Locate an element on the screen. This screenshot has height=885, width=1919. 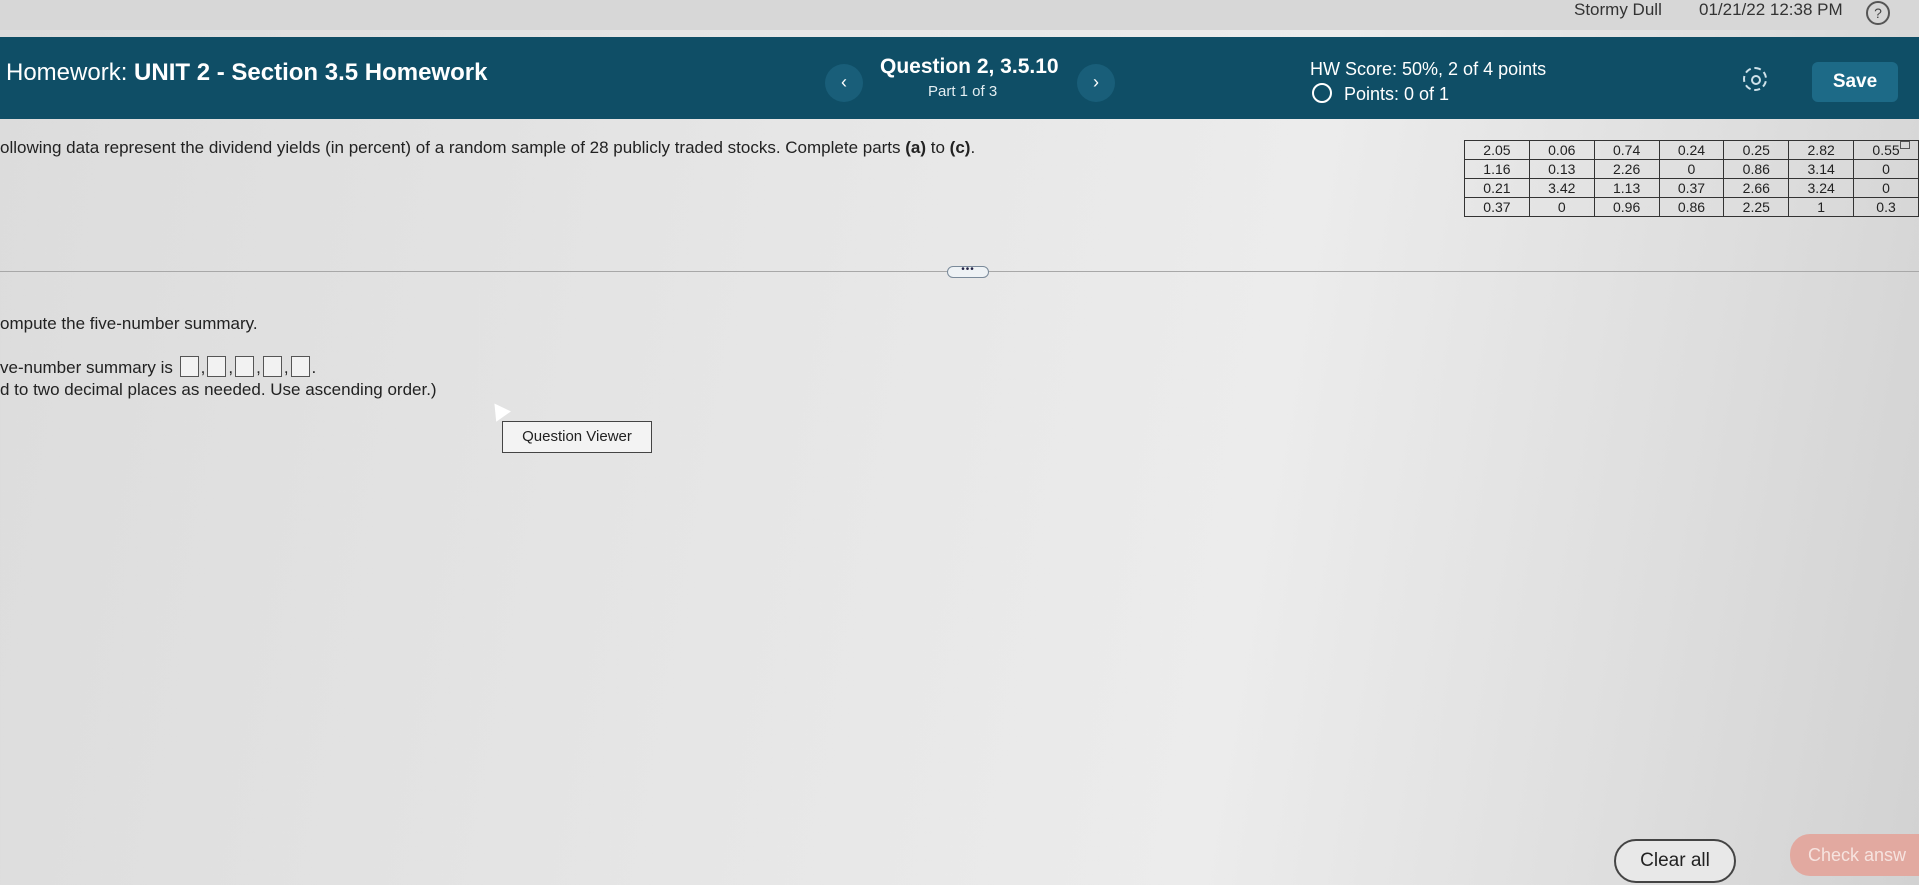
check-answer-button: Check answ is located at coordinates (1854, 855).